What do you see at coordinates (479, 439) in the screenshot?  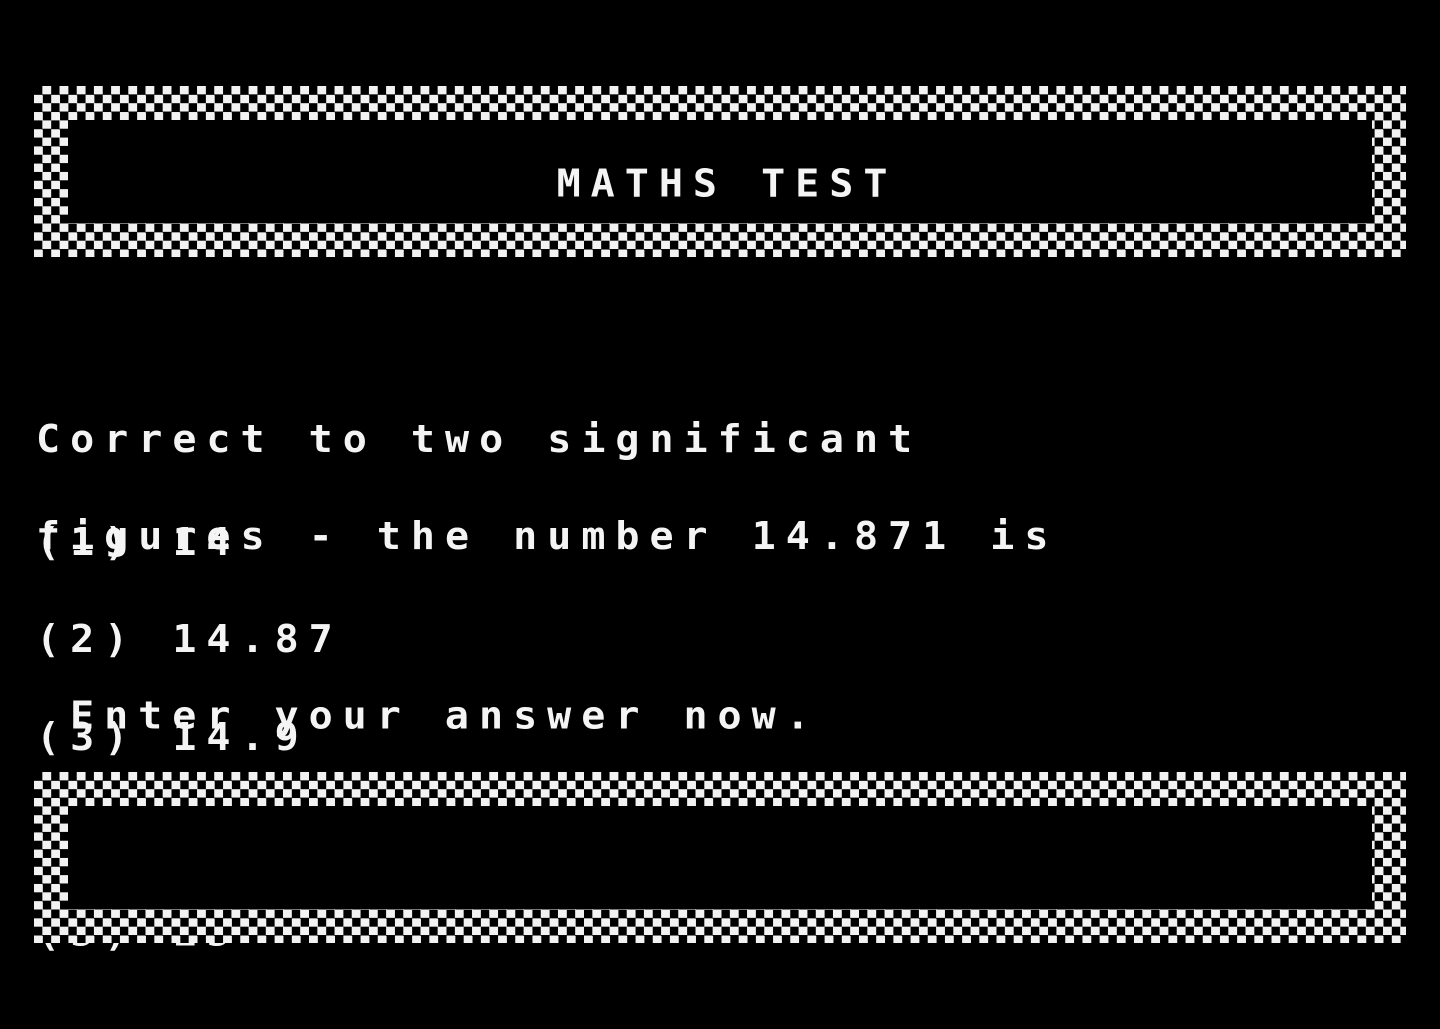 I see `question-line-1: Correct to two significant` at bounding box center [479, 439].